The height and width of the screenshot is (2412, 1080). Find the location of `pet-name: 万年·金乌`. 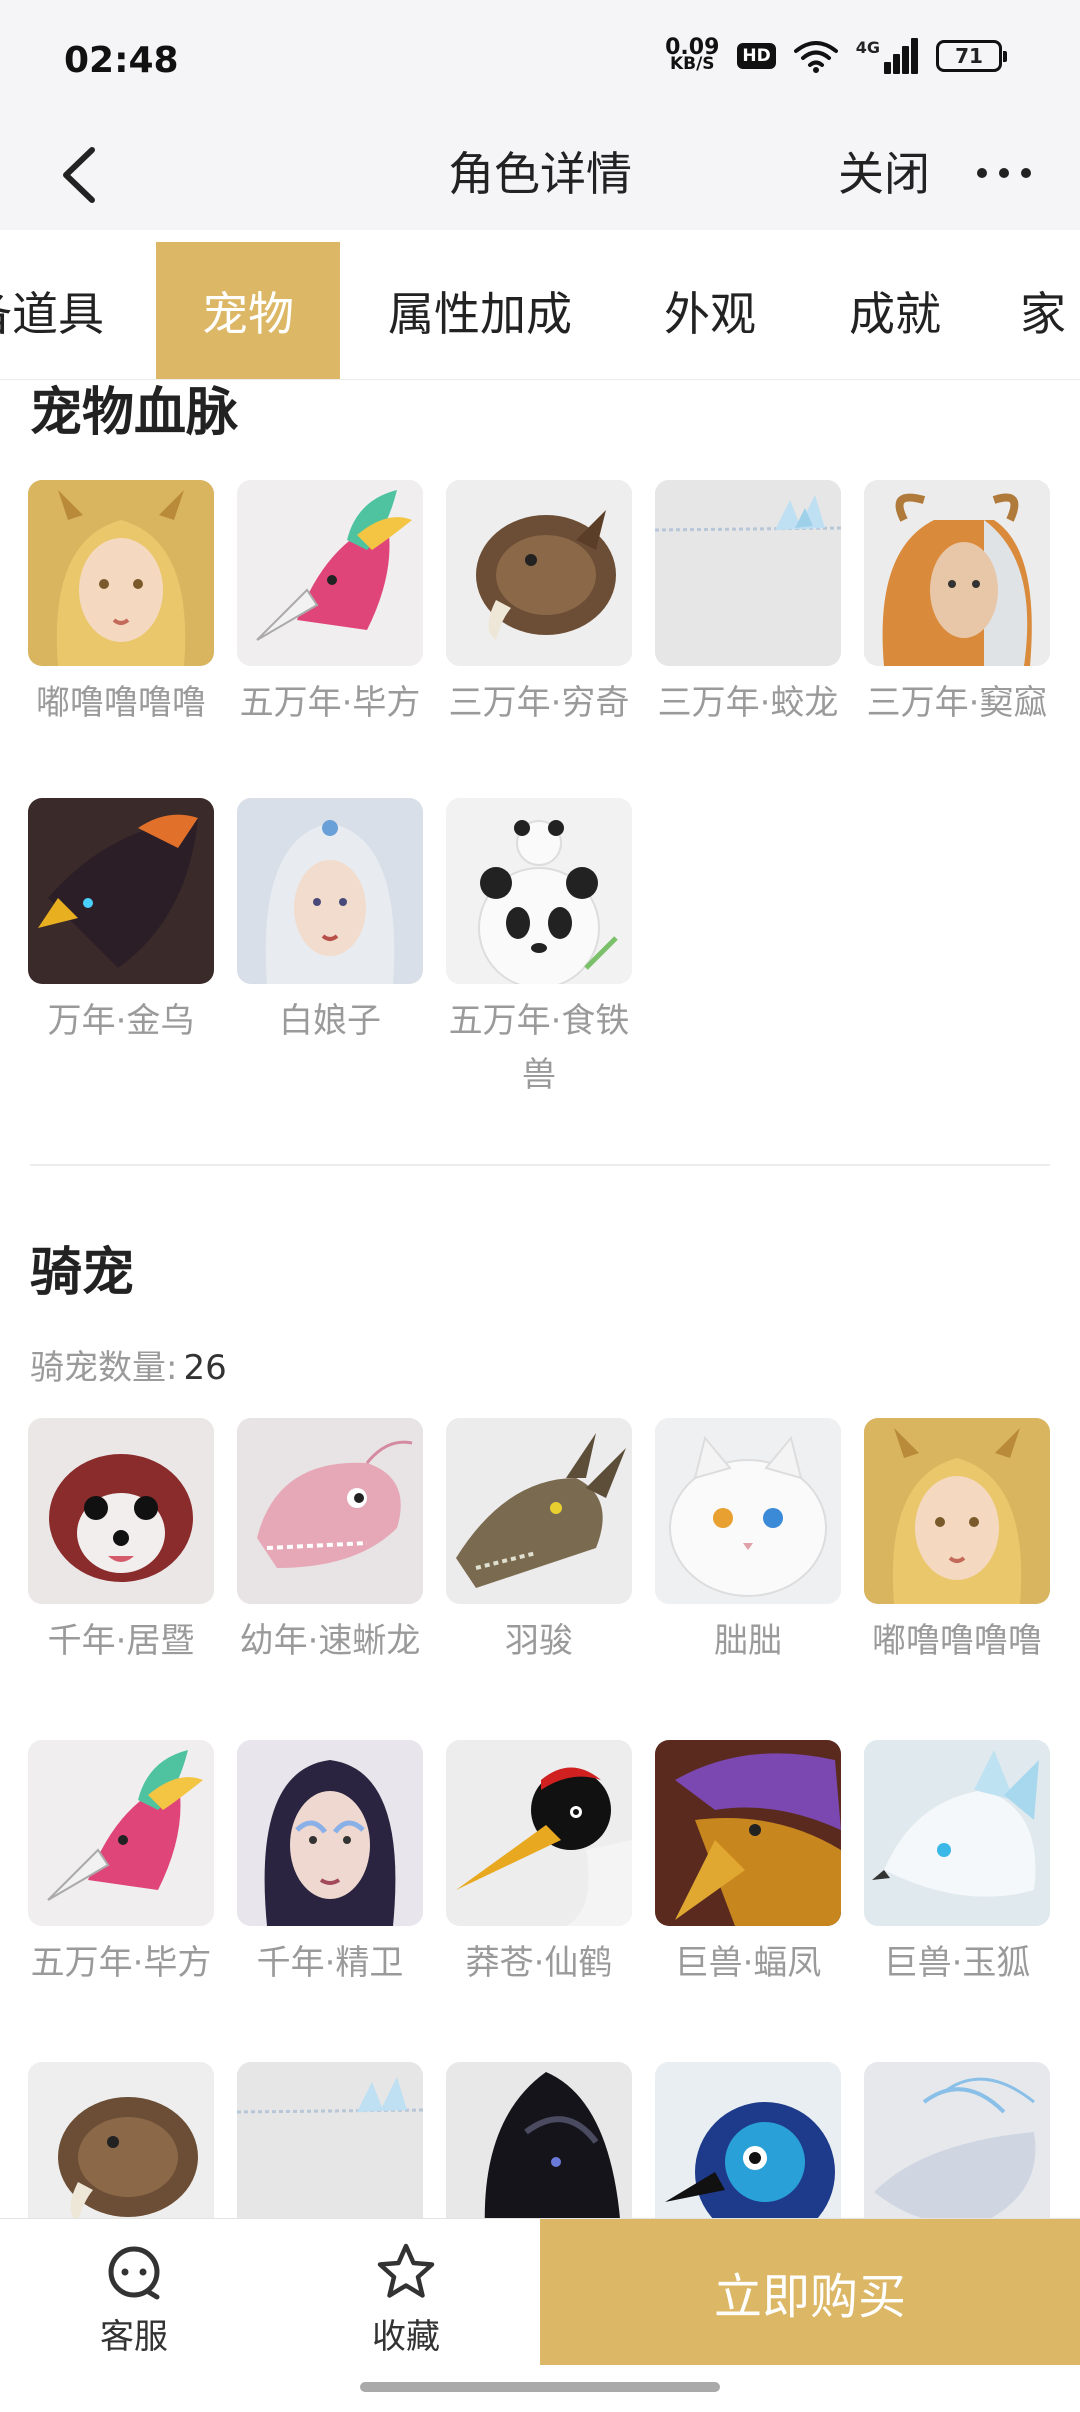

pet-name: 万年·金乌 is located at coordinates (121, 1021).